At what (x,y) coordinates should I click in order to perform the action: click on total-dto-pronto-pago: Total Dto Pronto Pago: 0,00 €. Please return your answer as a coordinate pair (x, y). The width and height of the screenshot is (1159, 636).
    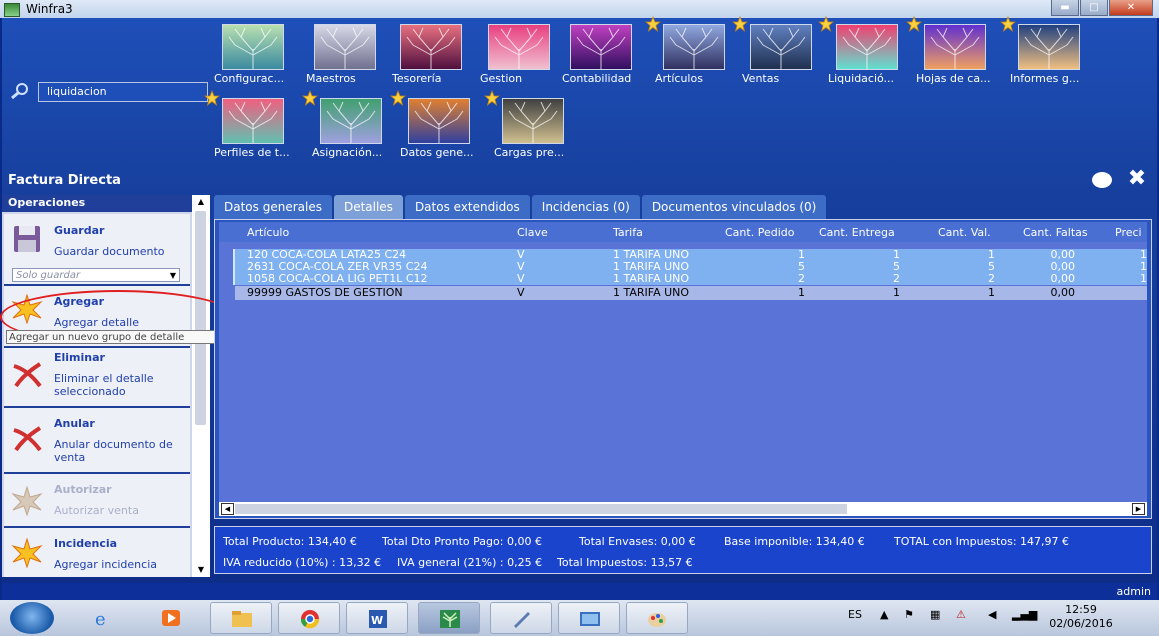
    Looking at the image, I should click on (462, 541).